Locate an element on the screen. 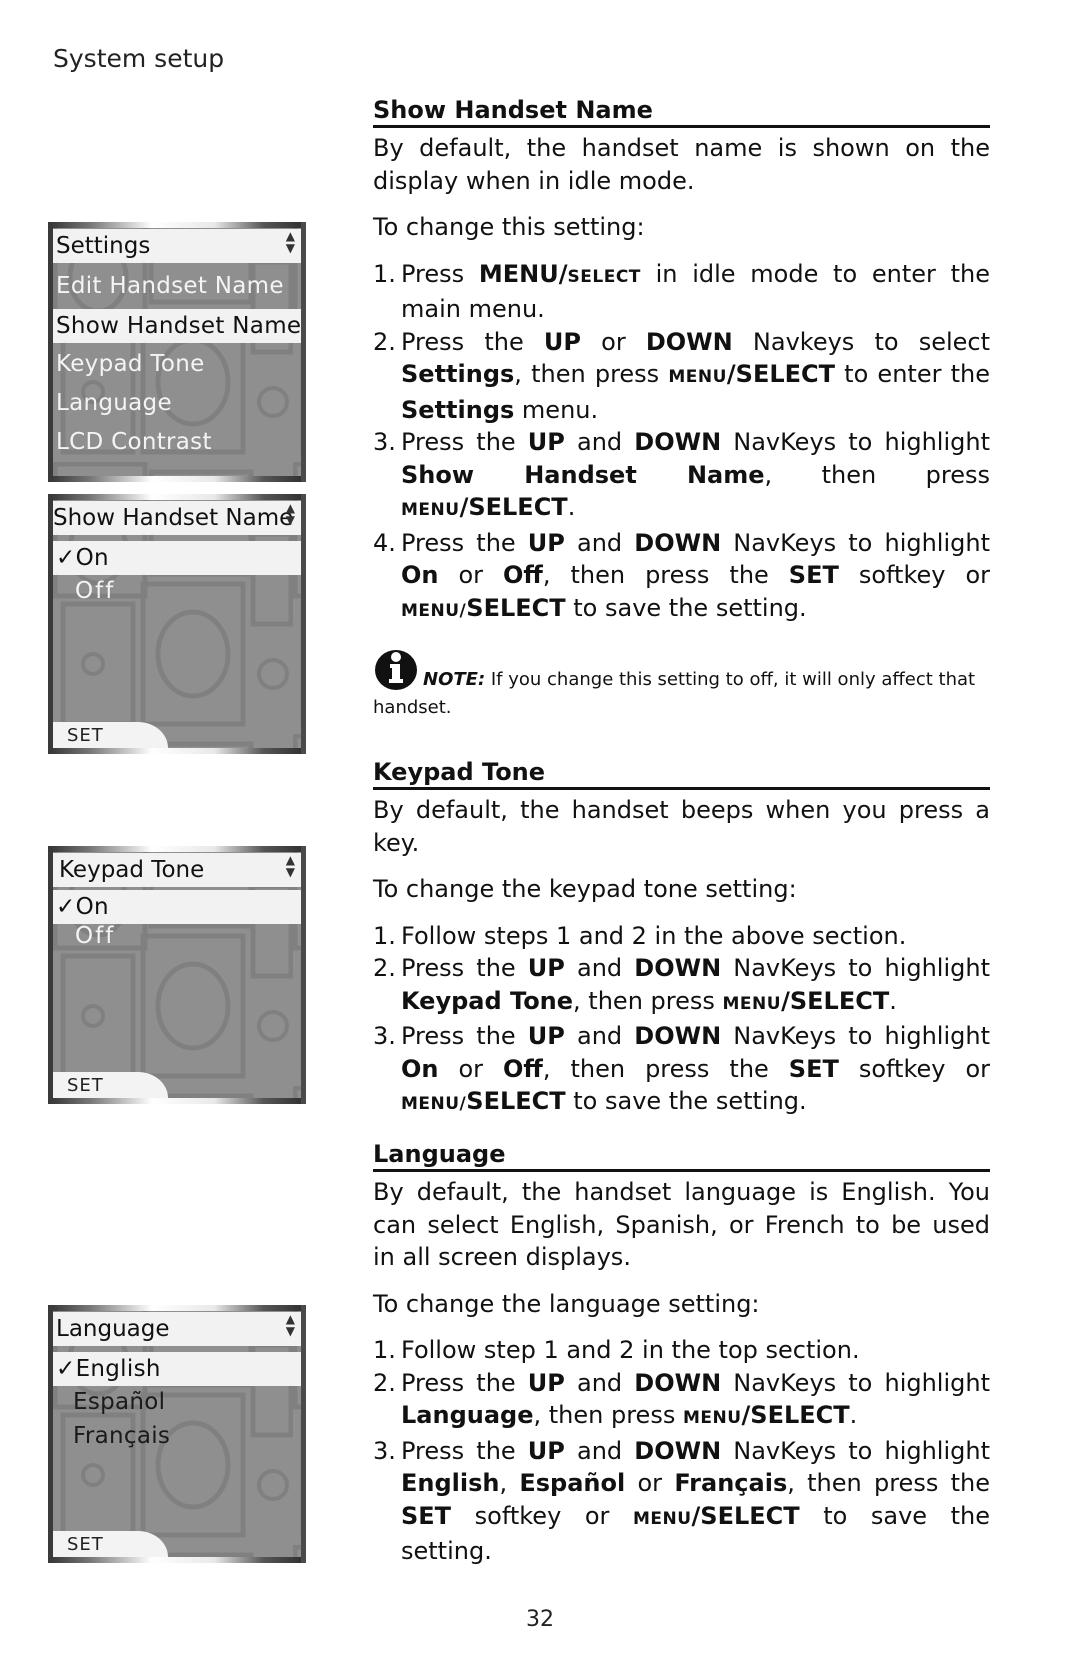  screen-title: Settings is located at coordinates (177, 246).